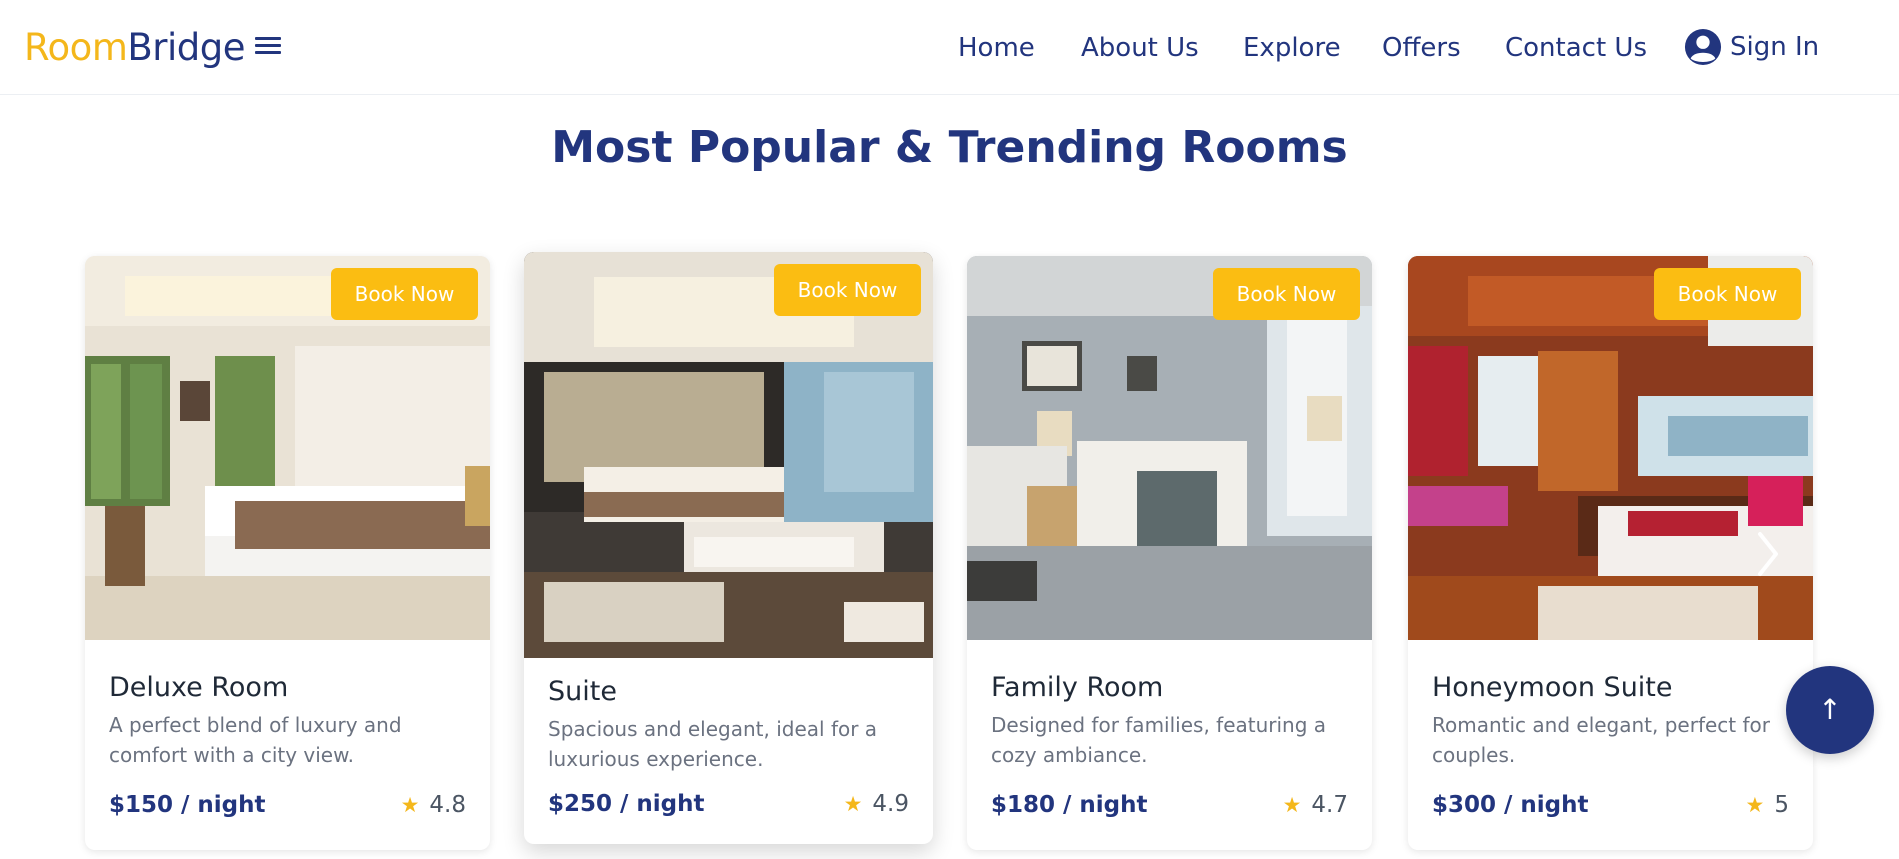  I want to click on nav-link-offers: Offers, so click(1421, 48).